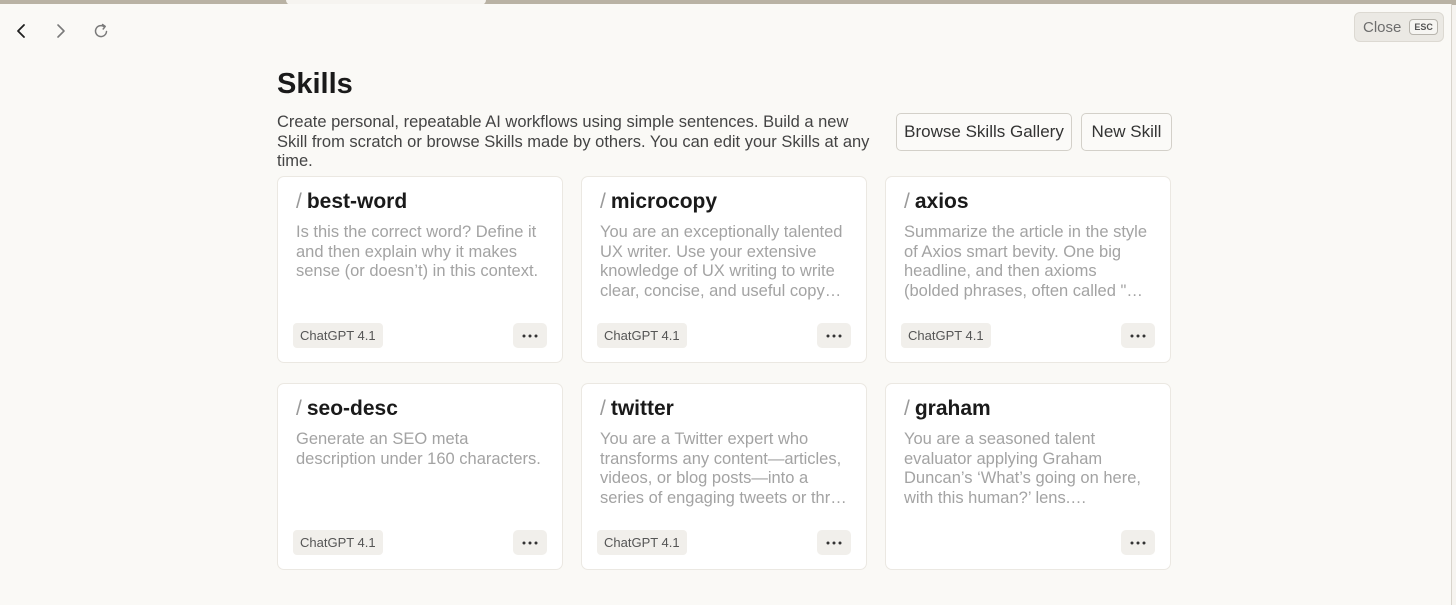  Describe the element at coordinates (984, 132) in the screenshot. I see `browse-skills-gallery-button: Browse Skills Gallery` at that location.